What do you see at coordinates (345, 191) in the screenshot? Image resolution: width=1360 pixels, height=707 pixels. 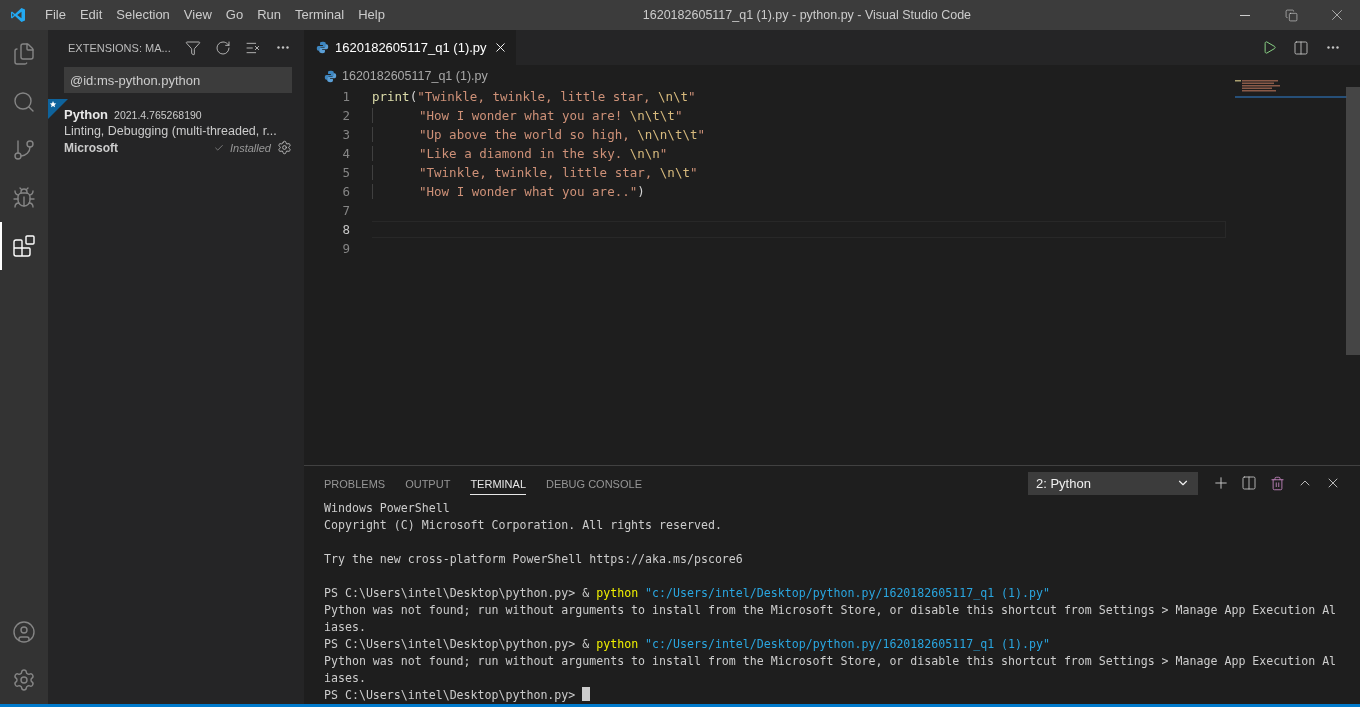 I see `line-number: 6` at bounding box center [345, 191].